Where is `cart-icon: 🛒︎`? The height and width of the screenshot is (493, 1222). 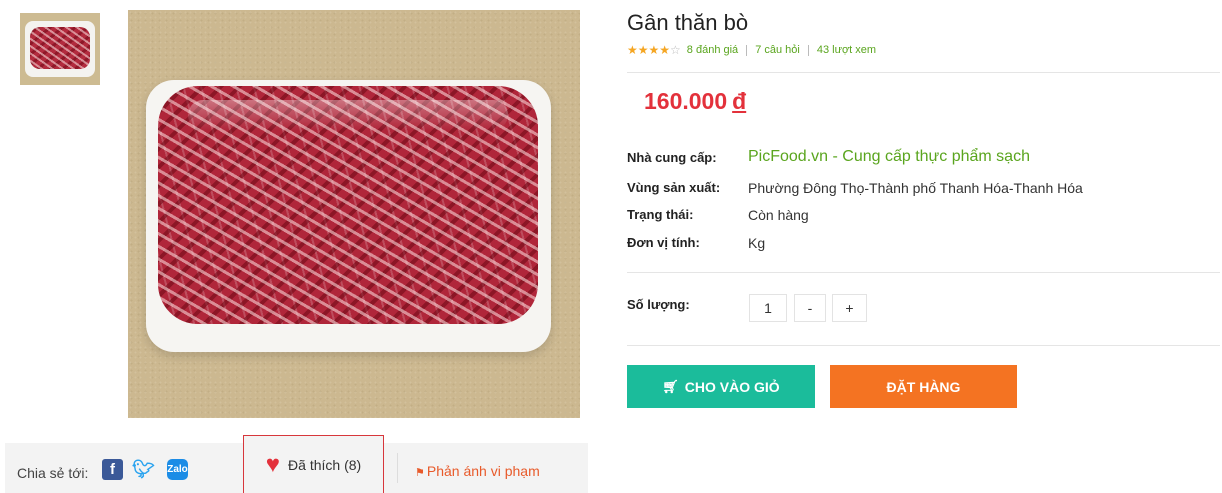
cart-icon: 🛒︎ is located at coordinates (670, 386).